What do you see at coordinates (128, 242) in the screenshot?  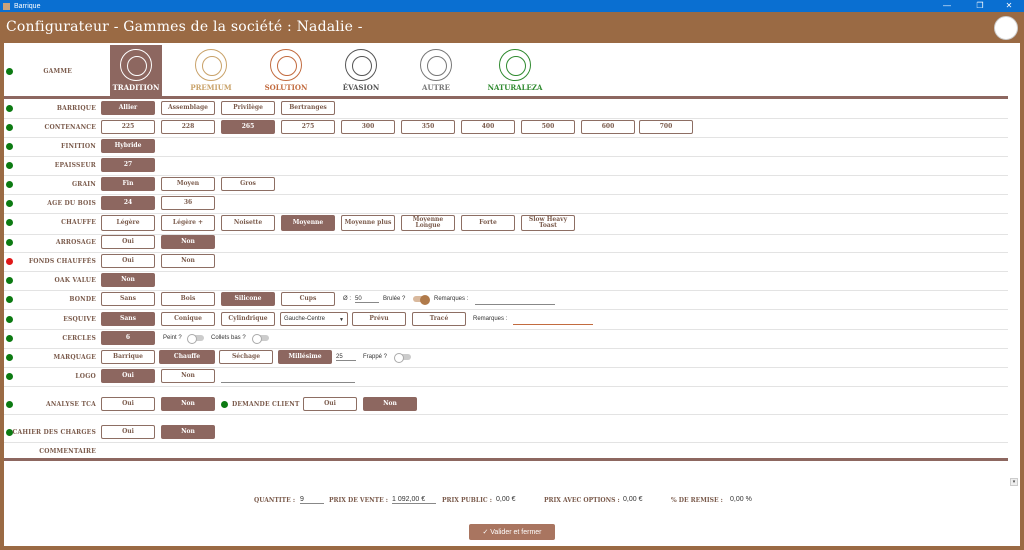 I see `arrosage-option-oui: Oui` at bounding box center [128, 242].